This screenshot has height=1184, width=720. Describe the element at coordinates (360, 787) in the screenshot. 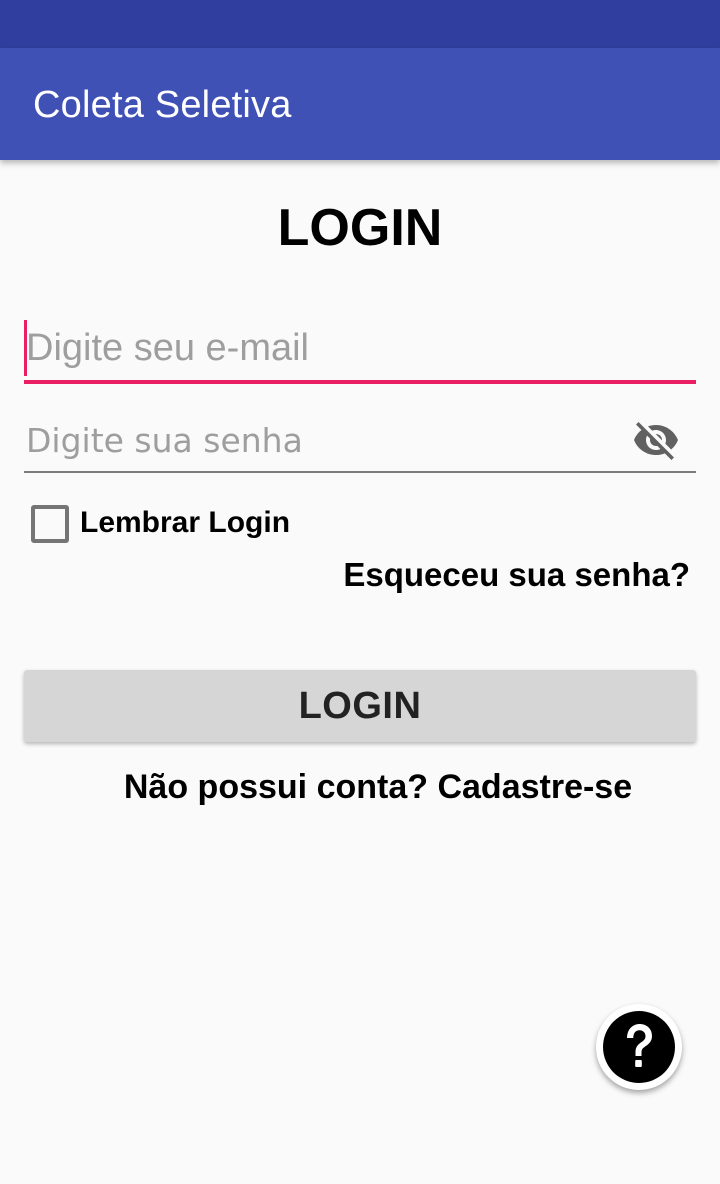

I see `signup-link: Não possui conta? Cadastre-se` at that location.